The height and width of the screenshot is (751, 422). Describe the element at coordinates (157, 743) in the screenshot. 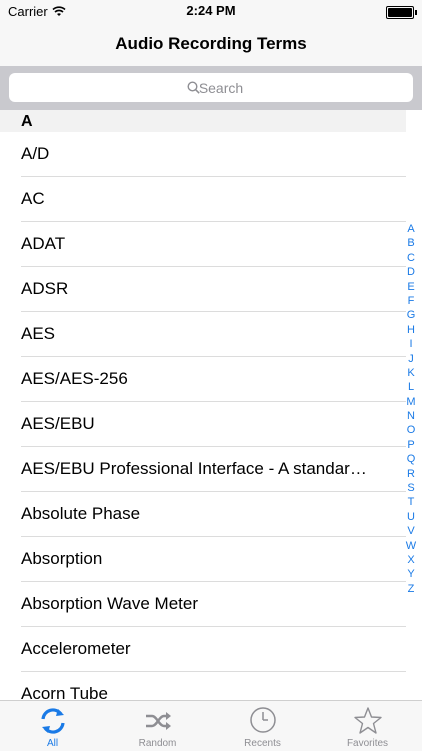

I see `tab-label: Random` at that location.